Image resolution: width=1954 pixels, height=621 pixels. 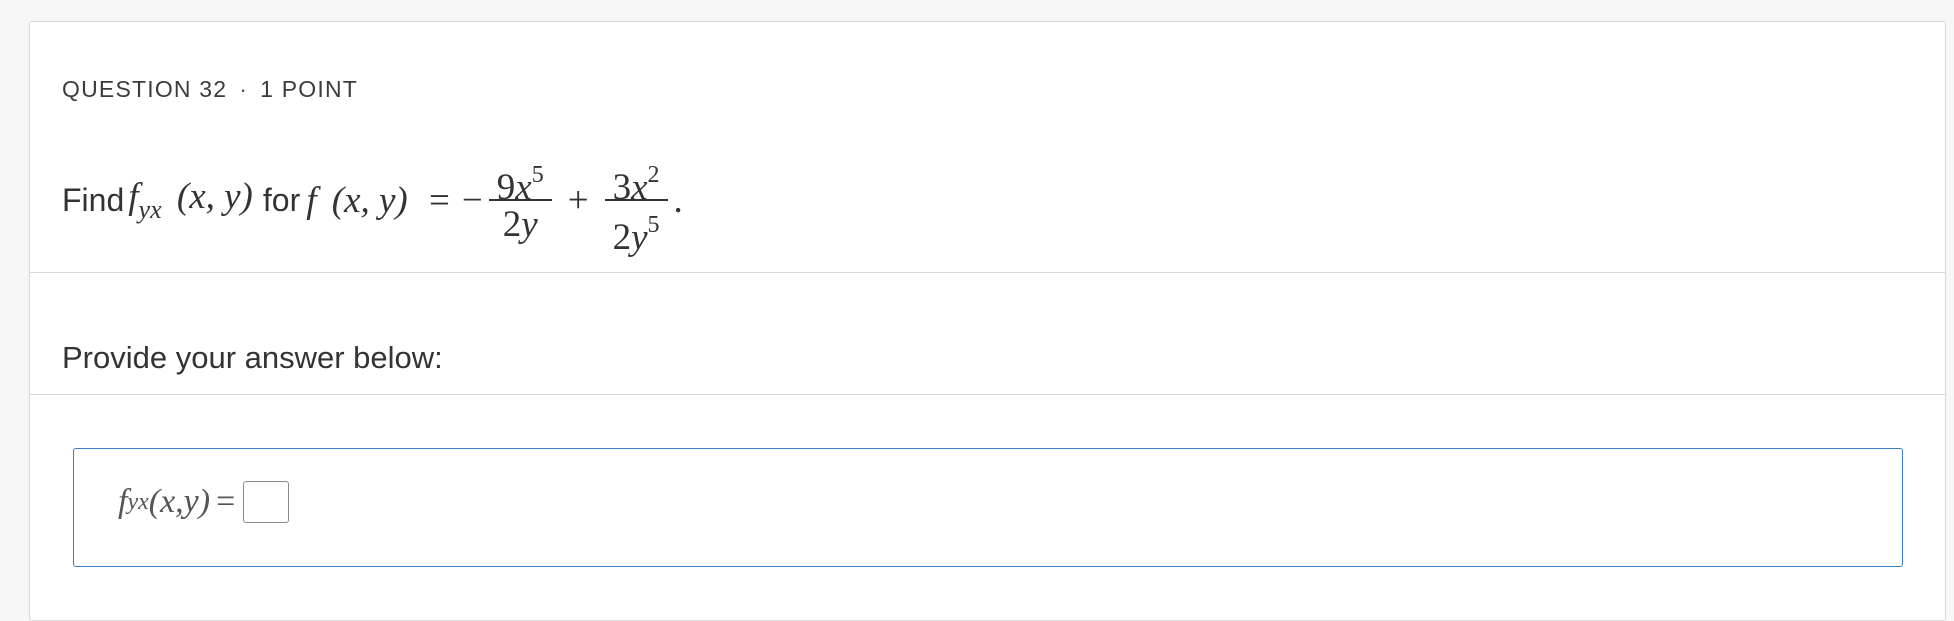 What do you see at coordinates (179, 501) in the screenshot?
I see `answer-lhs-args: (x,y)` at bounding box center [179, 501].